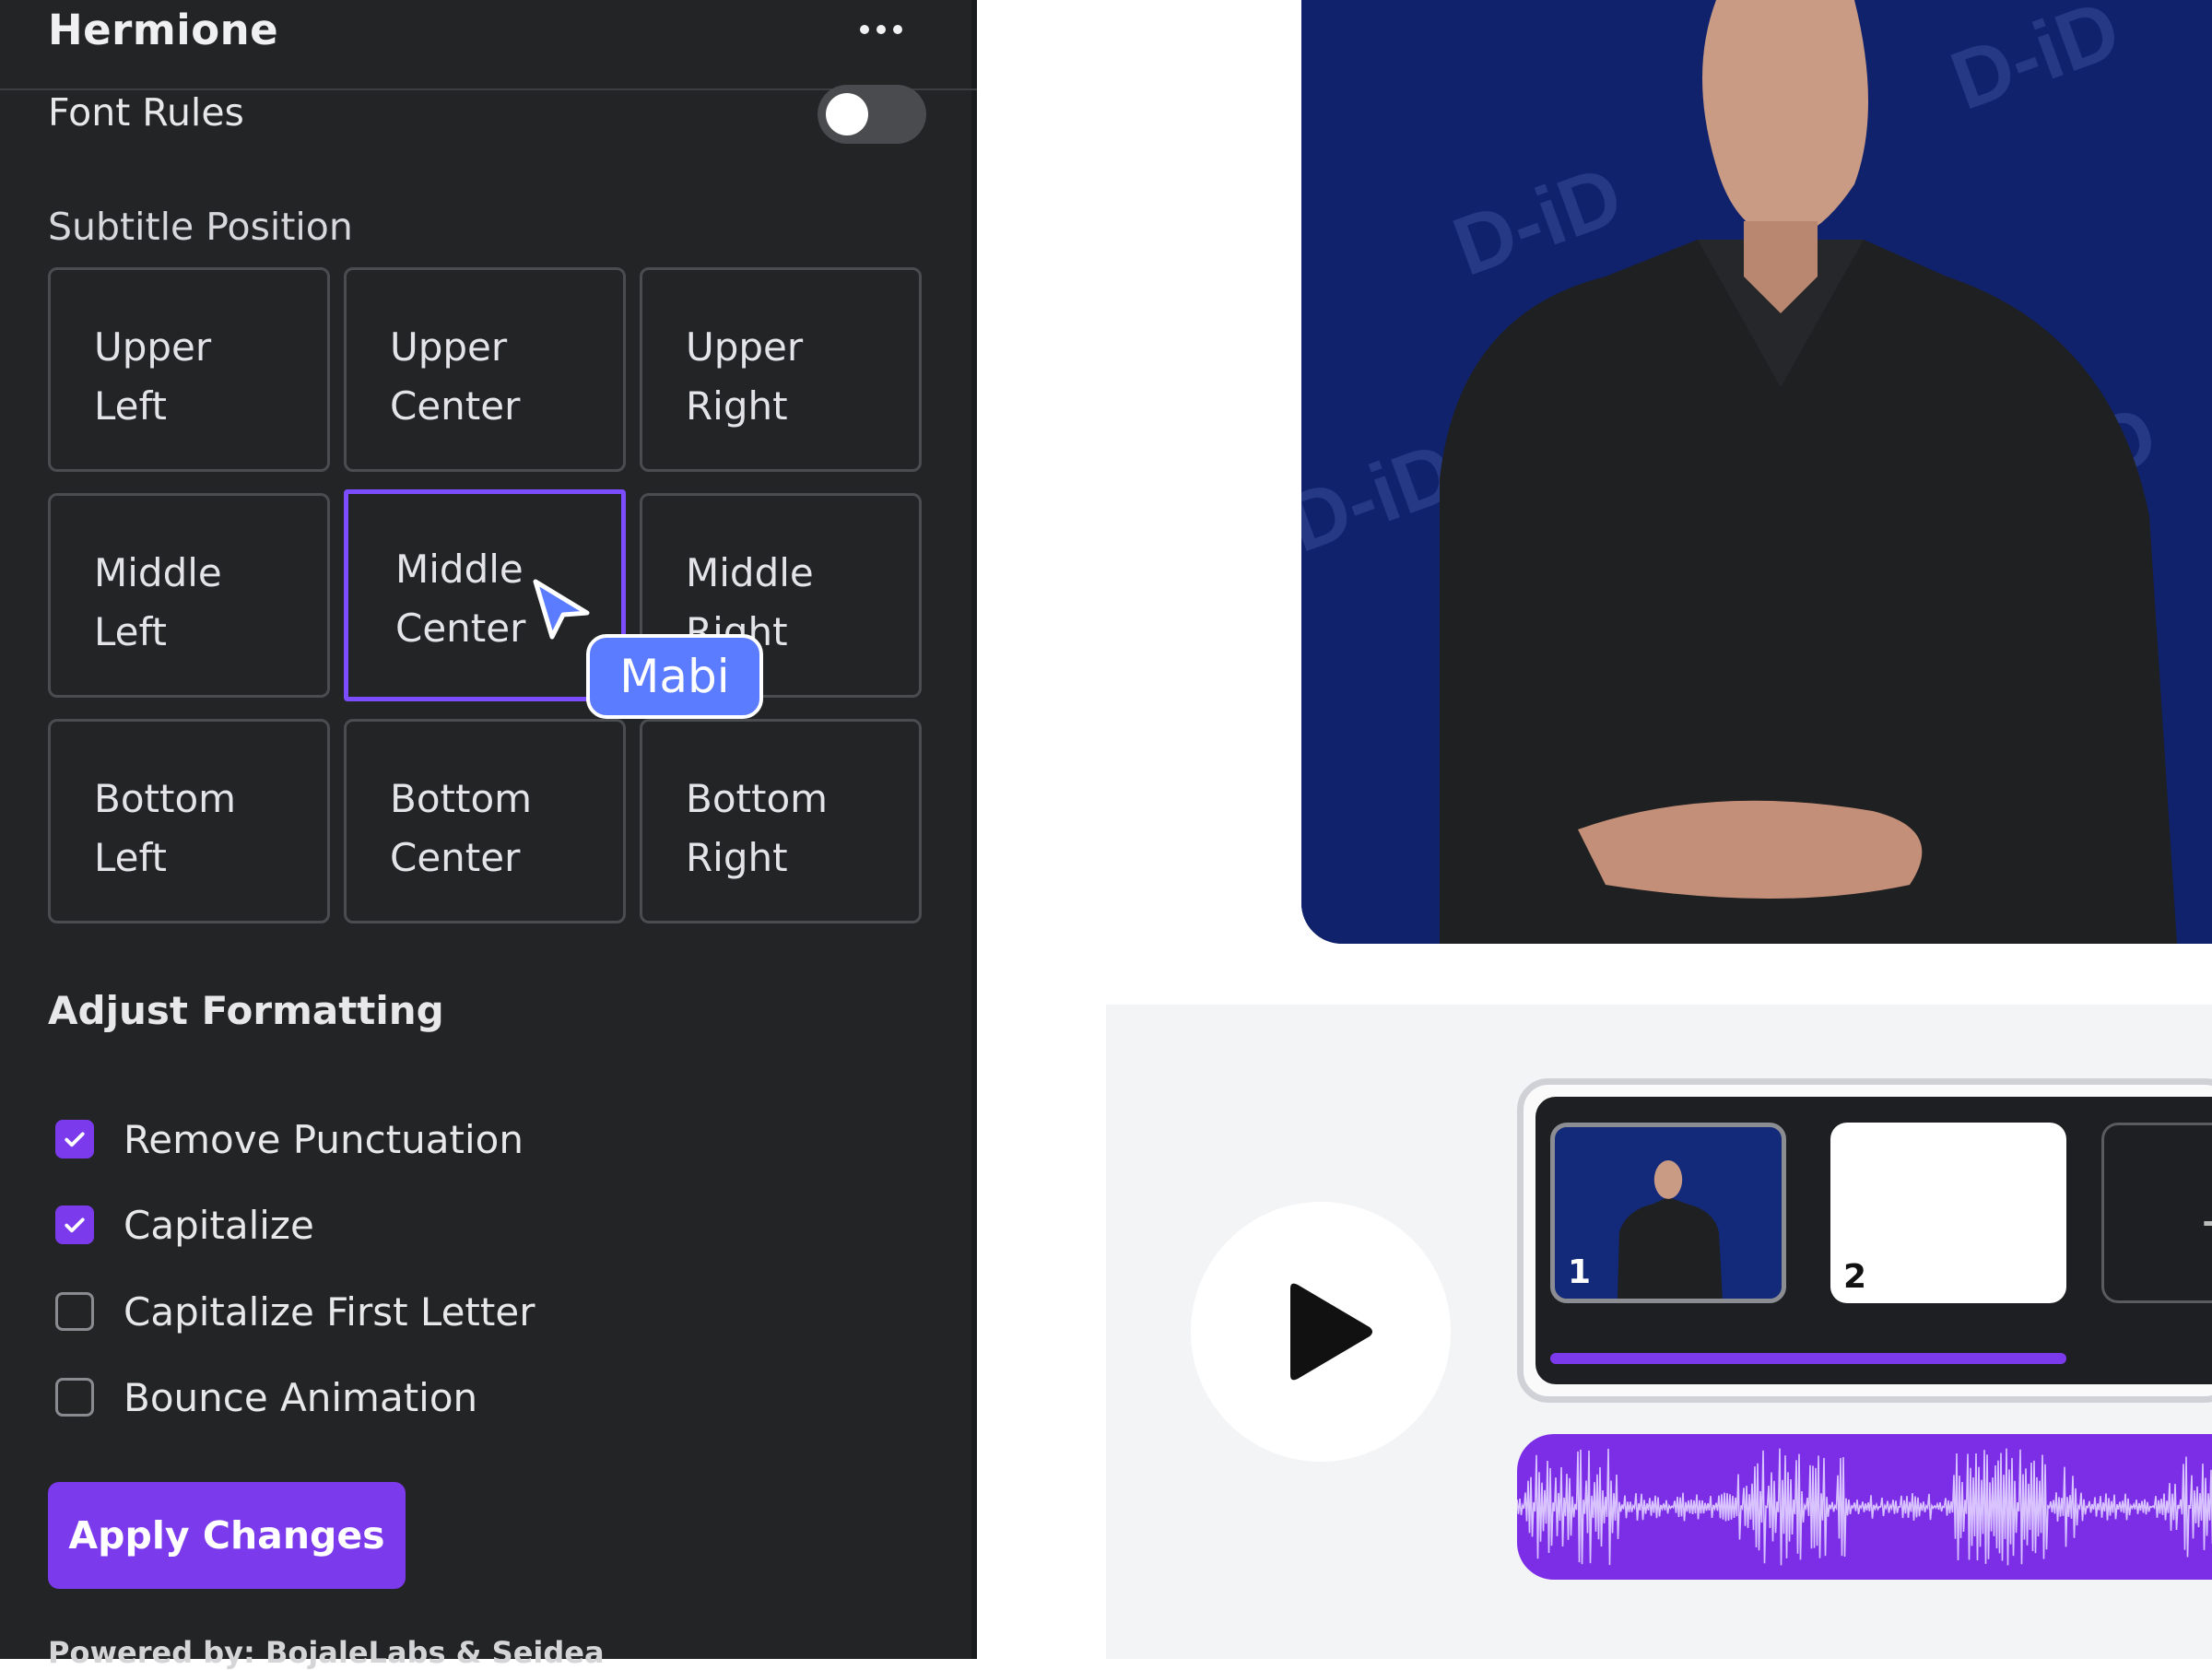 This screenshot has height=1670, width=2212. I want to click on position-bottom-left: Bottom Left, so click(189, 821).